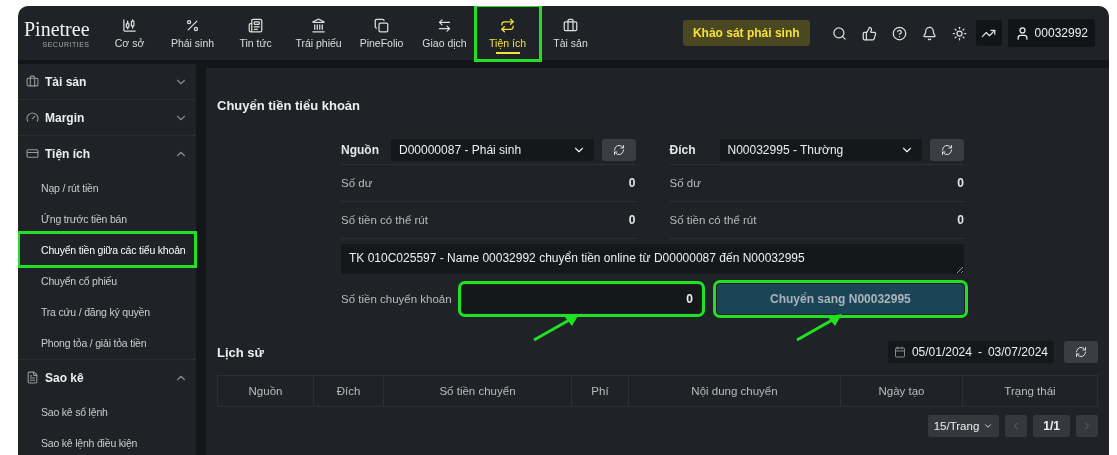 This screenshot has width=1117, height=455. I want to click on nav-tab: PineFolio, so click(381, 33).